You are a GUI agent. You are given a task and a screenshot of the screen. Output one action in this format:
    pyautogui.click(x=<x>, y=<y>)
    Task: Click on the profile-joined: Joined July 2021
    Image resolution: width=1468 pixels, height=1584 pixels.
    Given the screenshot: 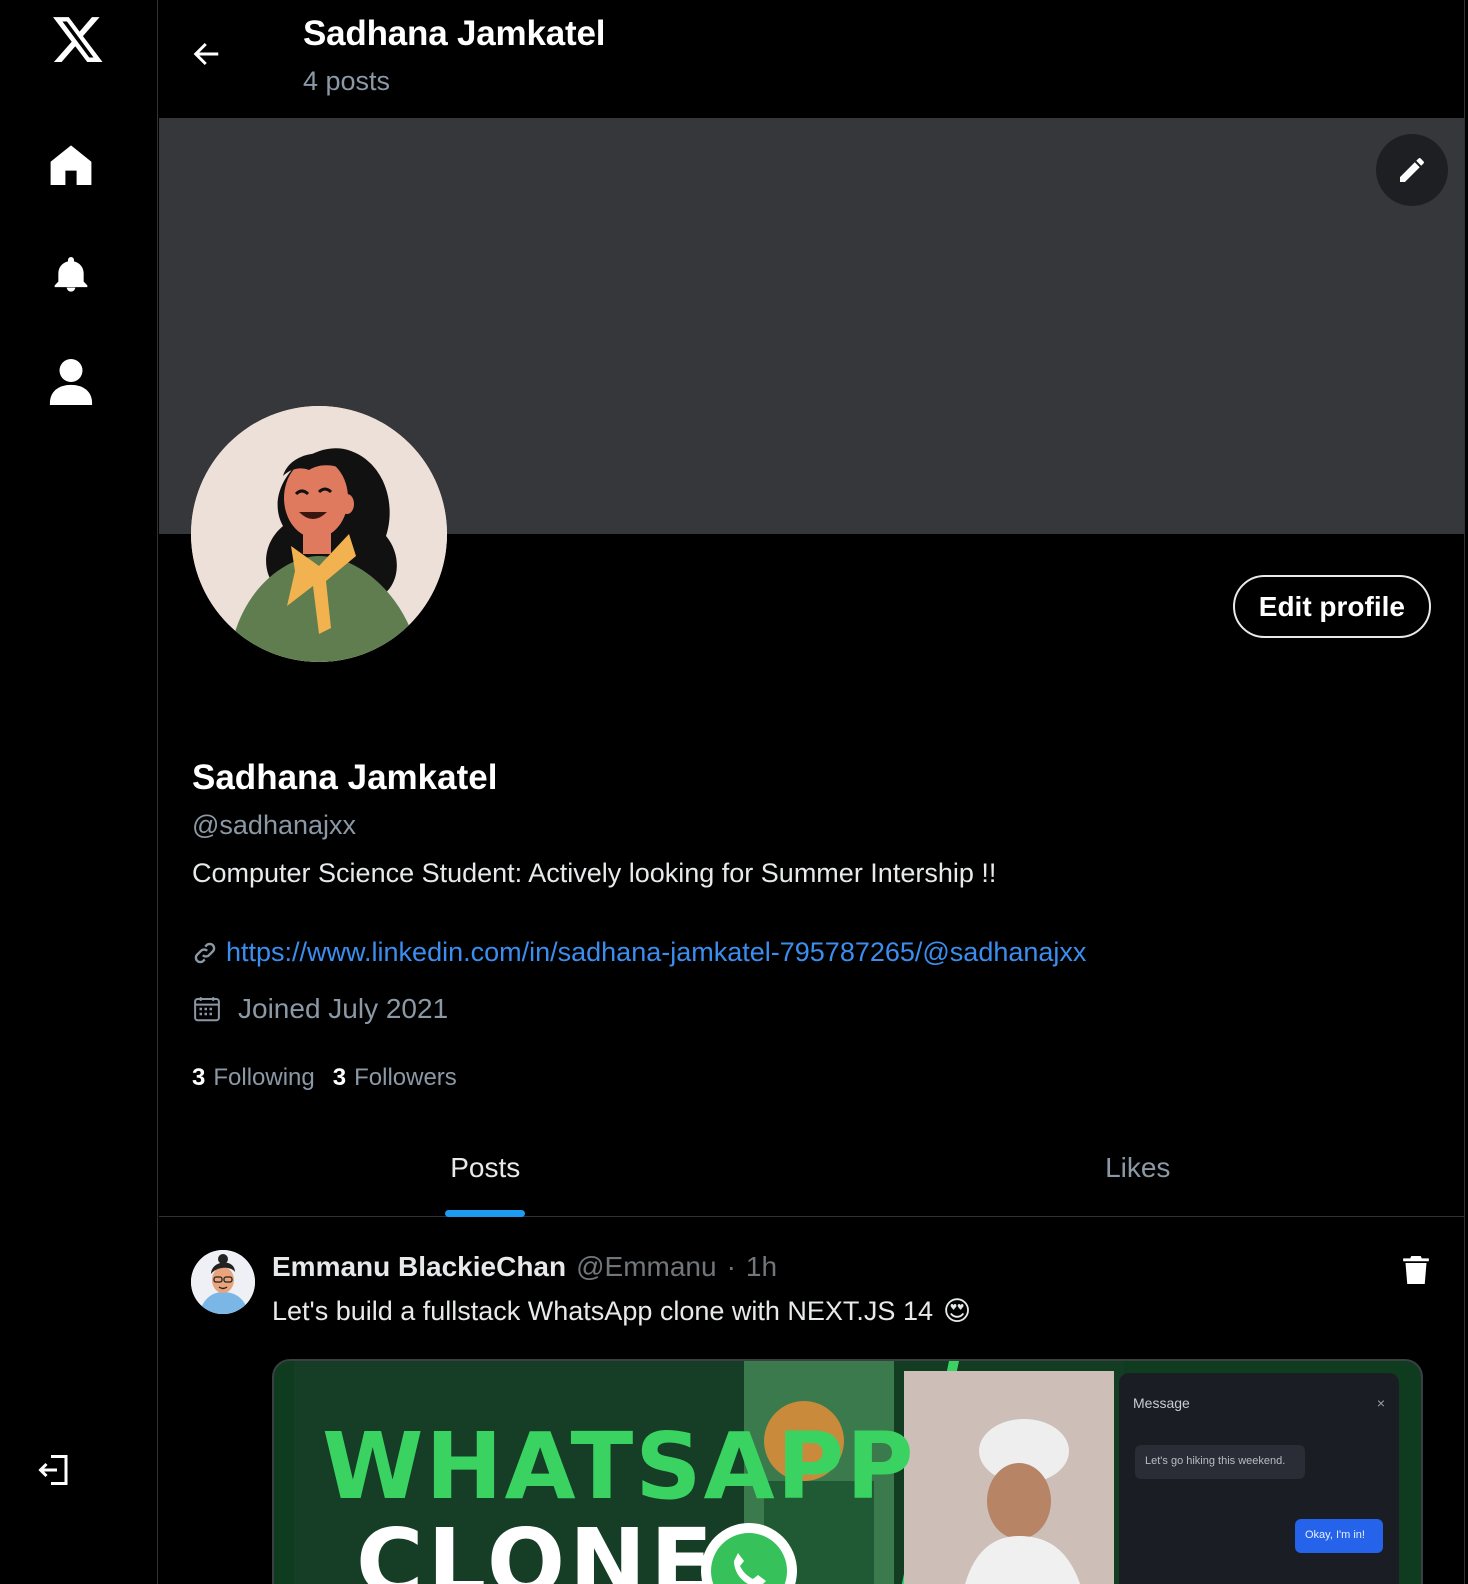 What is the action you would take?
    pyautogui.click(x=320, y=1009)
    